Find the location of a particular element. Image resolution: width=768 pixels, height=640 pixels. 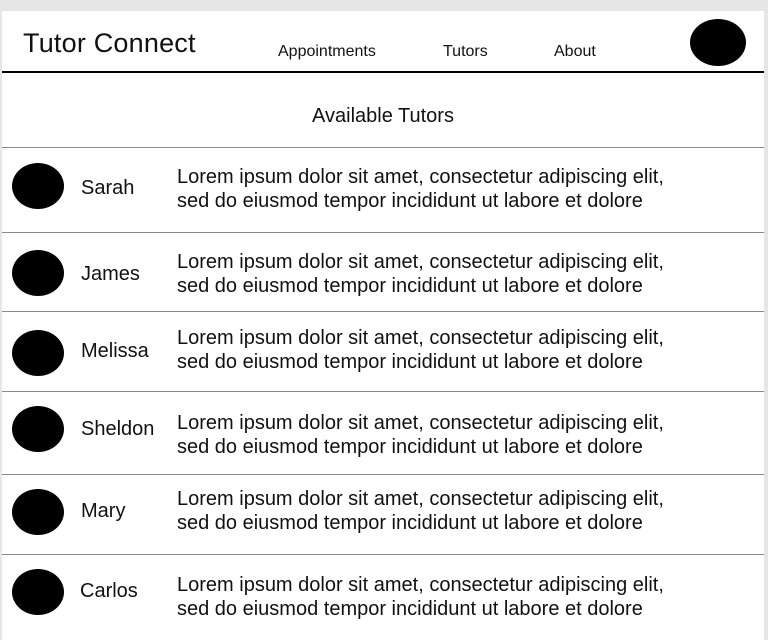

tutor-name: James is located at coordinates (110, 274).